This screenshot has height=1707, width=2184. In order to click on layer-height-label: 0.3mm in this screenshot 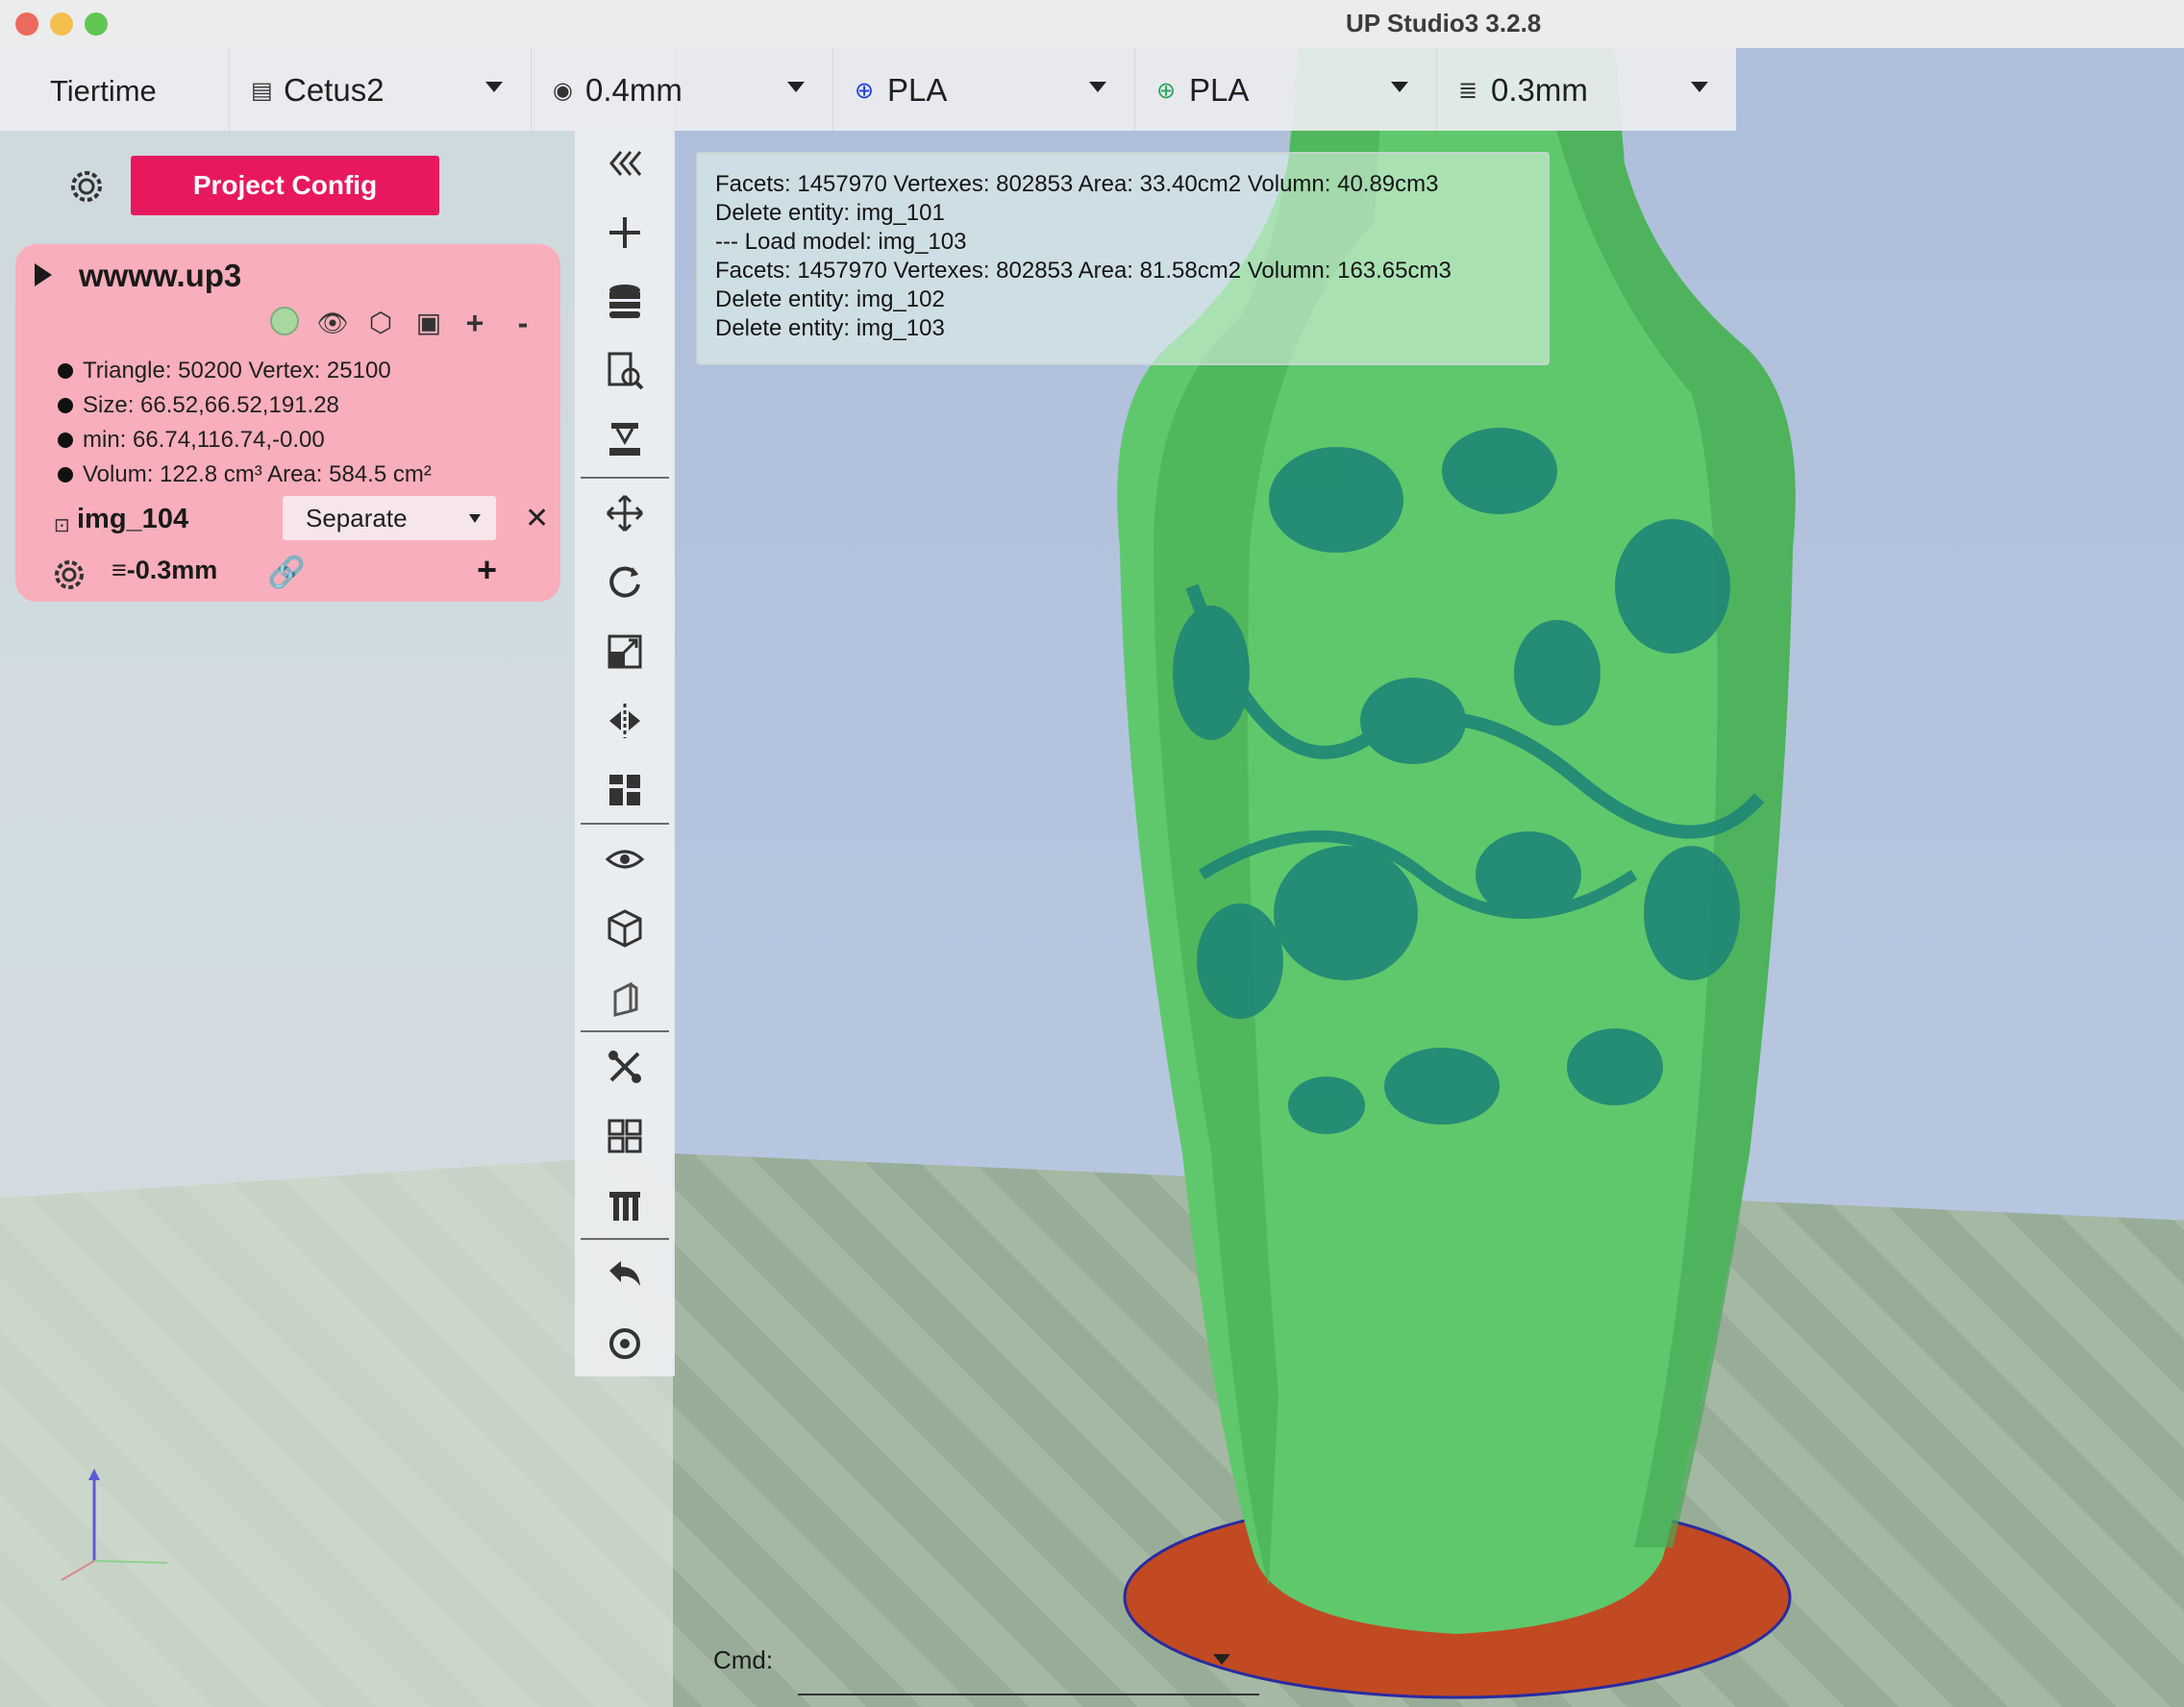, I will do `click(1540, 90)`.